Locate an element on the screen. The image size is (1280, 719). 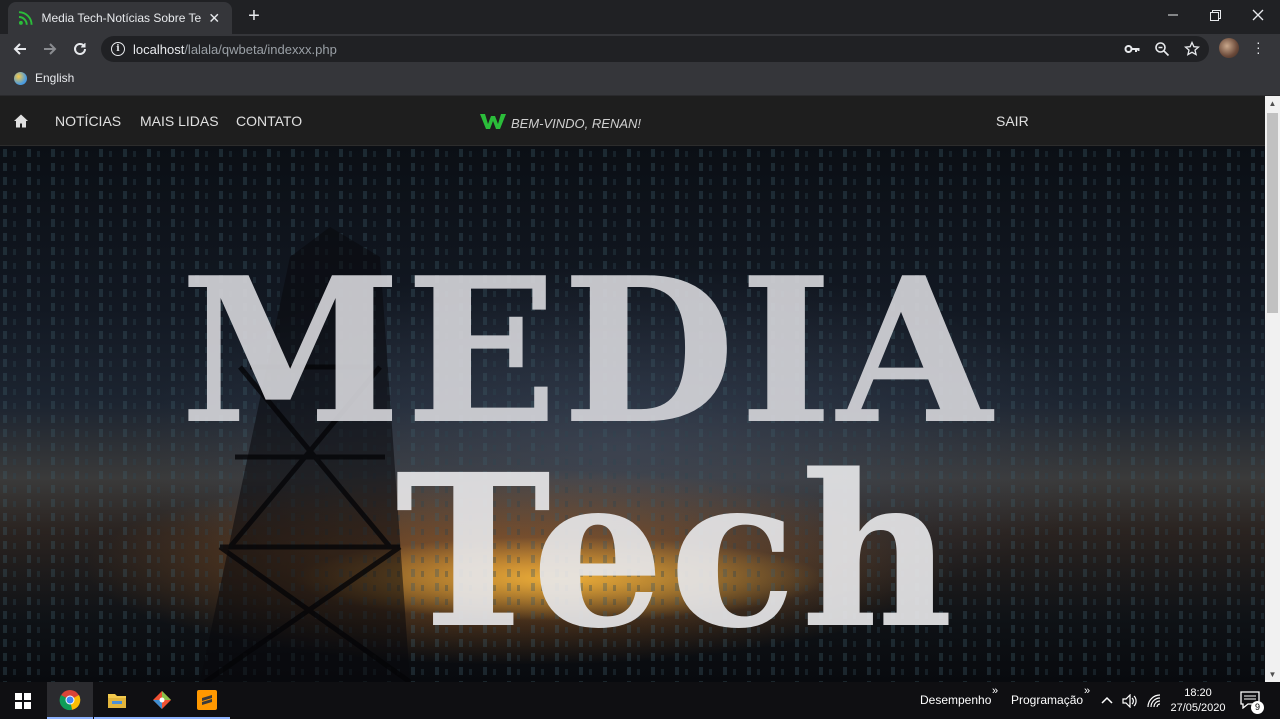
back-button is located at coordinates (20, 49).